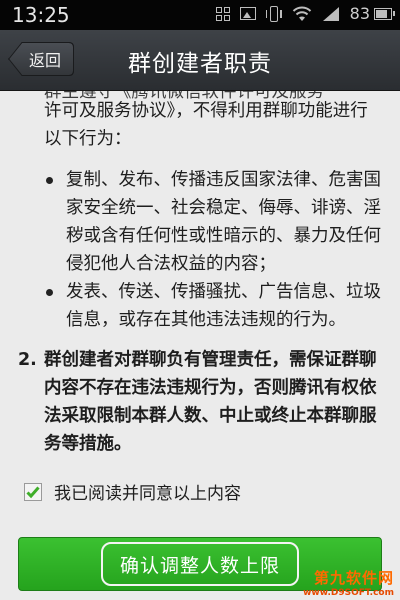 The width and height of the screenshot is (400, 600). Describe the element at coordinates (301, 13) in the screenshot. I see `wifi-icon` at that location.